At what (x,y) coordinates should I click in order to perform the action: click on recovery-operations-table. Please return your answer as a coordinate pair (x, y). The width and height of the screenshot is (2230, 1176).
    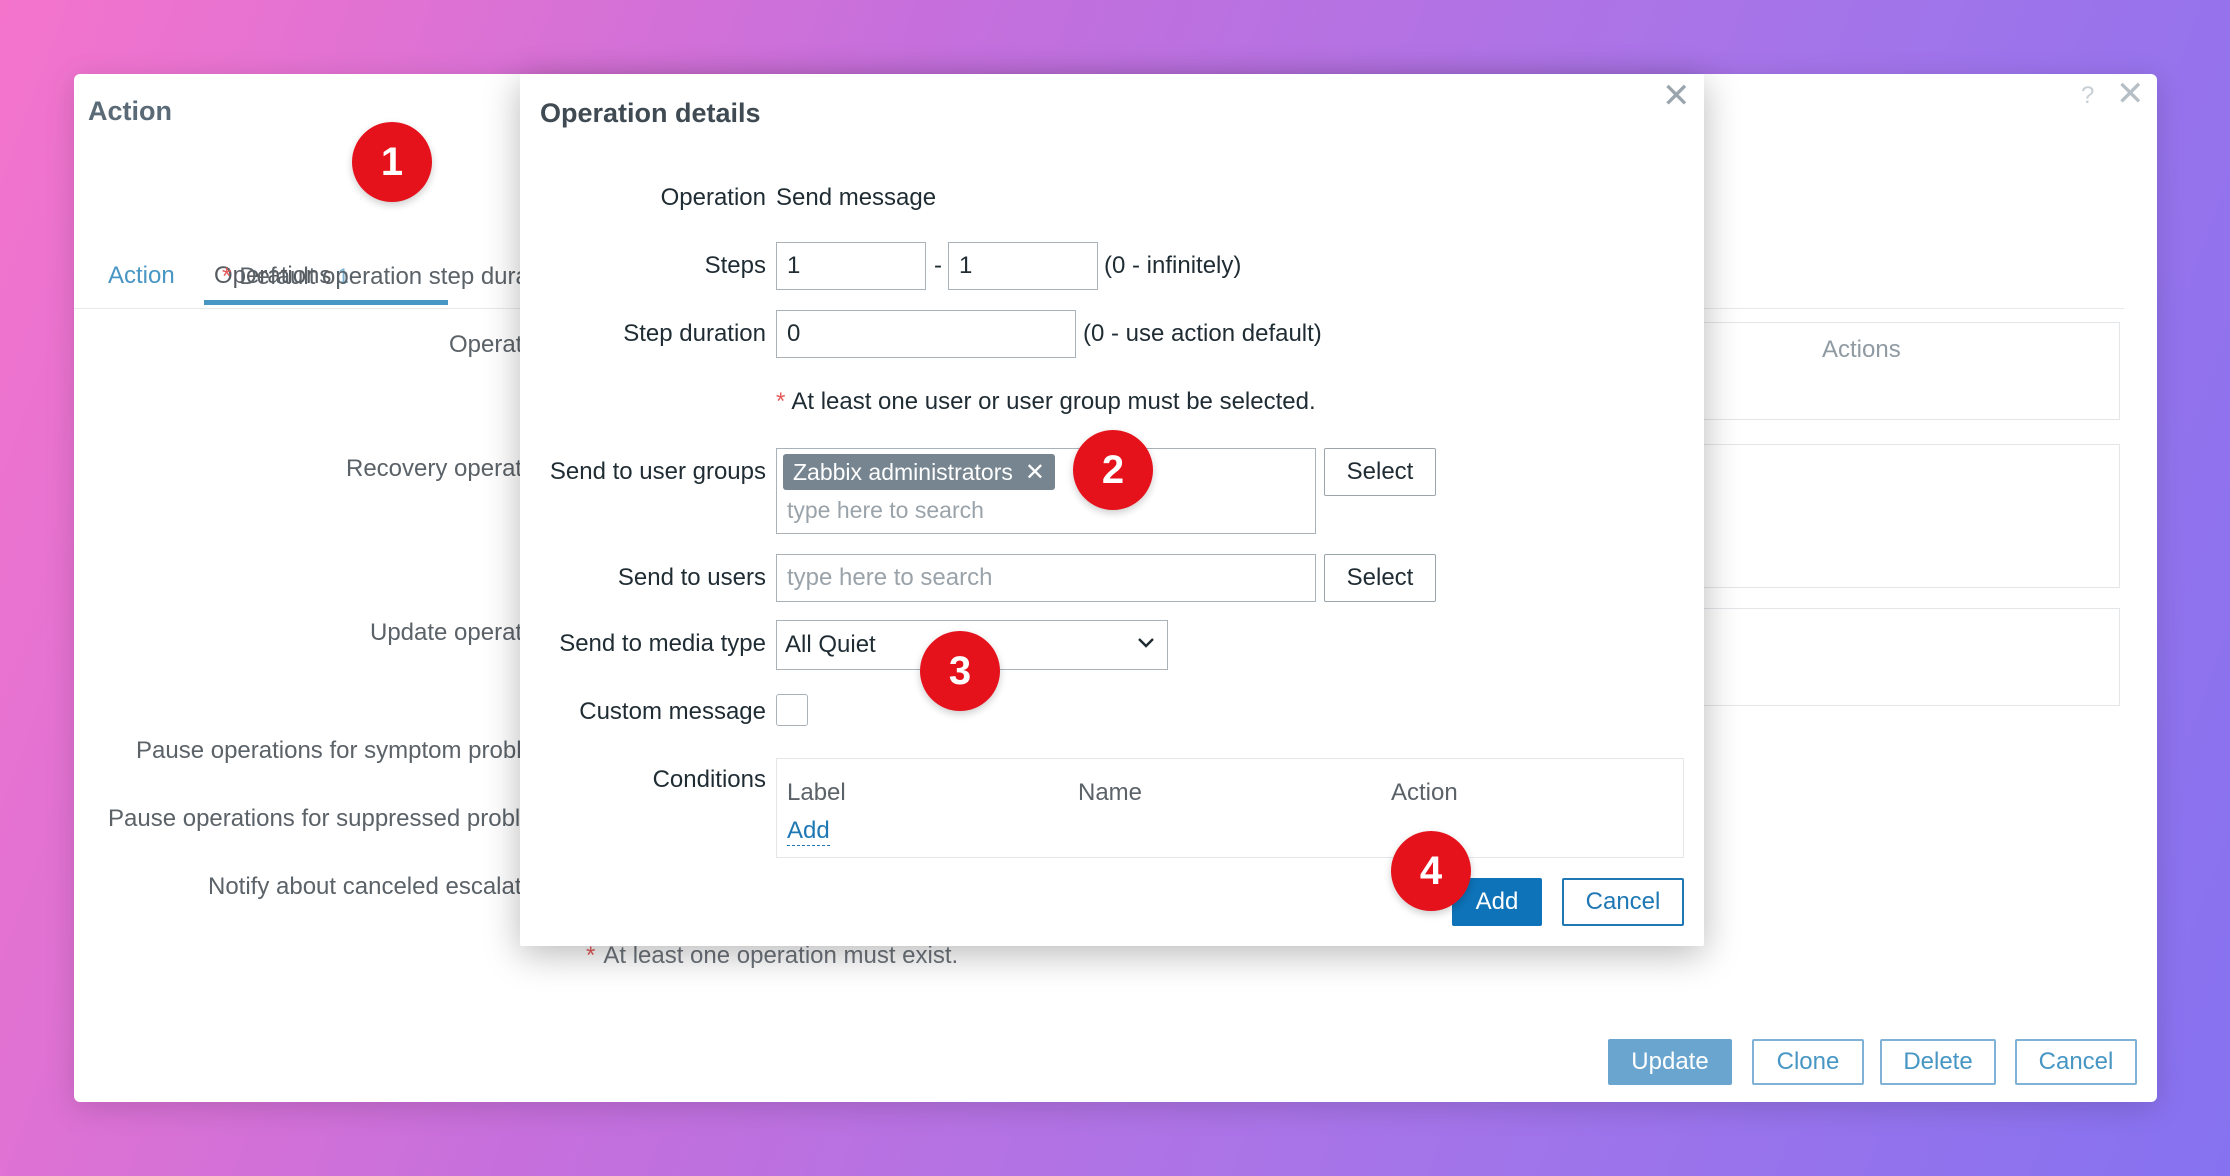
    Looking at the image, I should click on (1910, 516).